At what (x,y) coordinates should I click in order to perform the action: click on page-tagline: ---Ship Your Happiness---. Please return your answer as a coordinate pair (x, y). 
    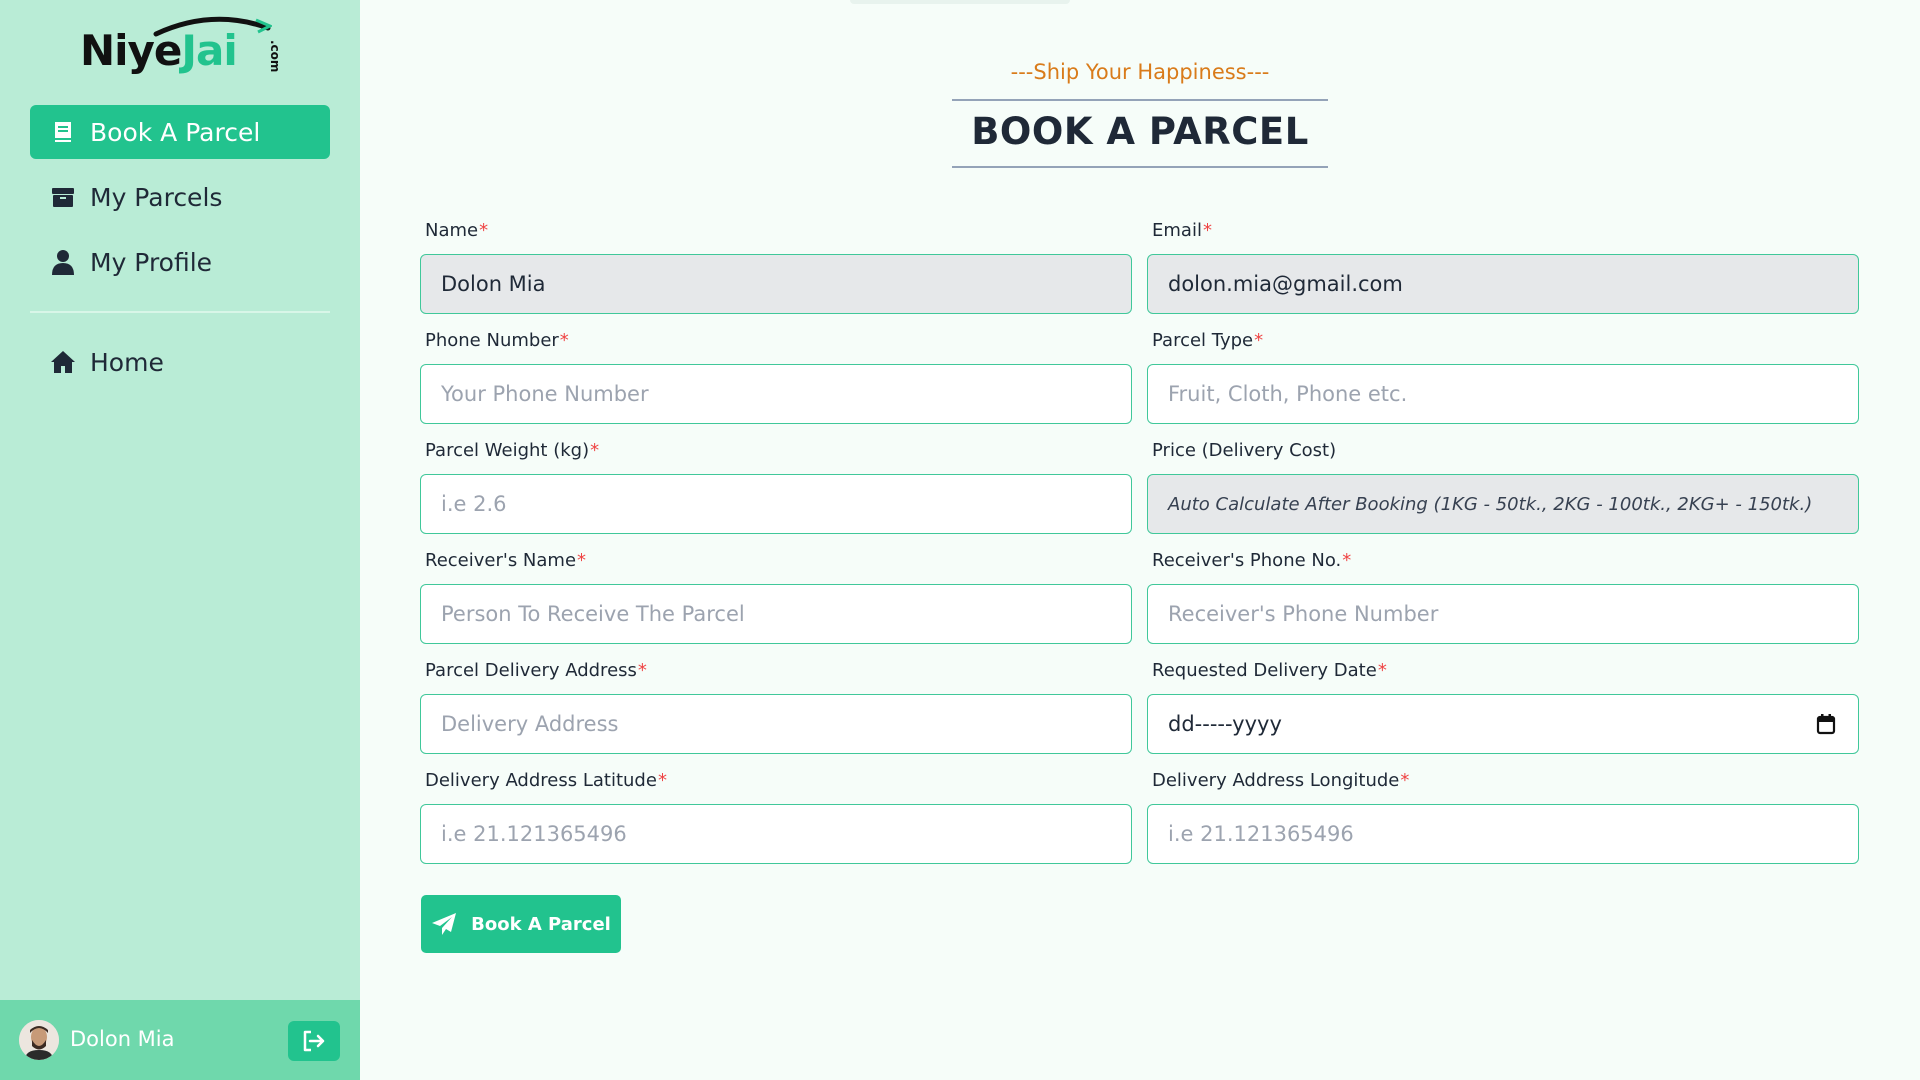
    Looking at the image, I should click on (1140, 72).